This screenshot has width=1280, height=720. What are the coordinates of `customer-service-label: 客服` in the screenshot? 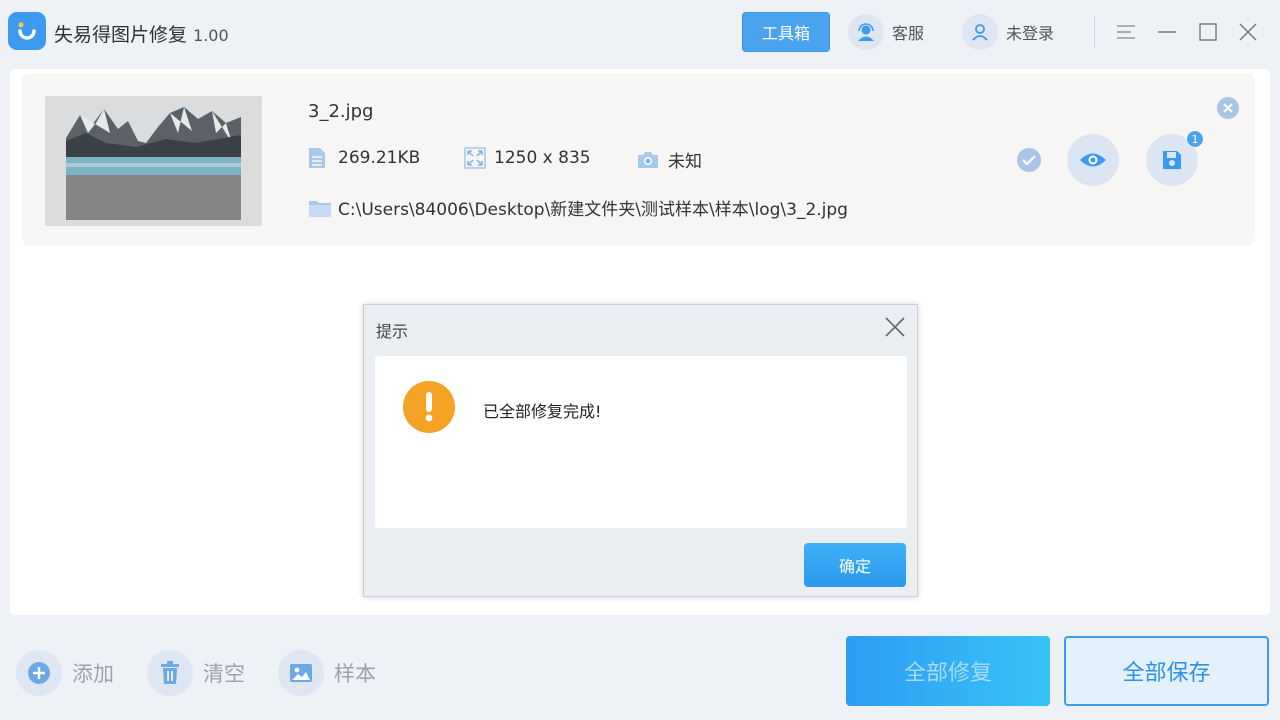 It's located at (908, 33).